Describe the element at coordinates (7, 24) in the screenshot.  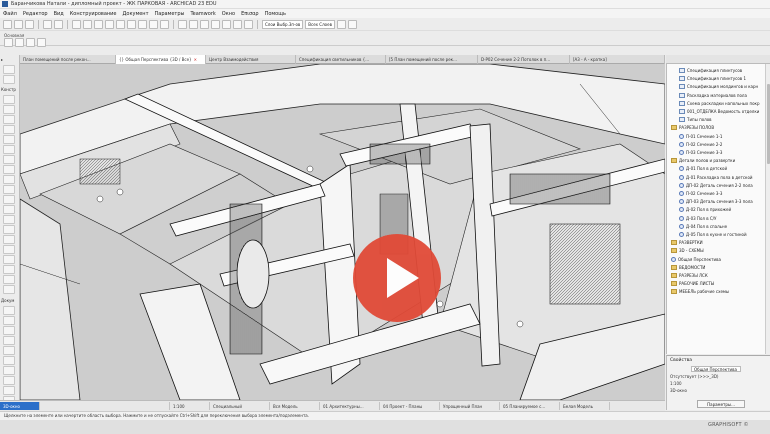
I see `new-file-button` at that location.